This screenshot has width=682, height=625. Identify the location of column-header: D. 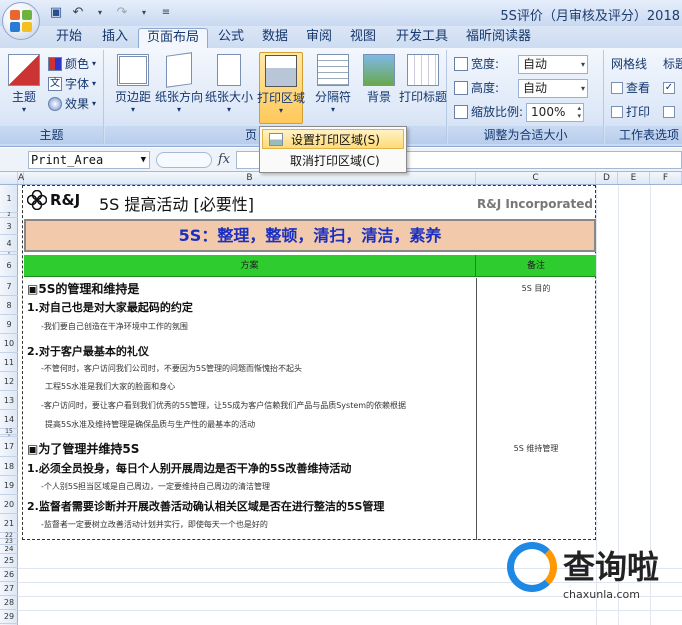
(607, 178).